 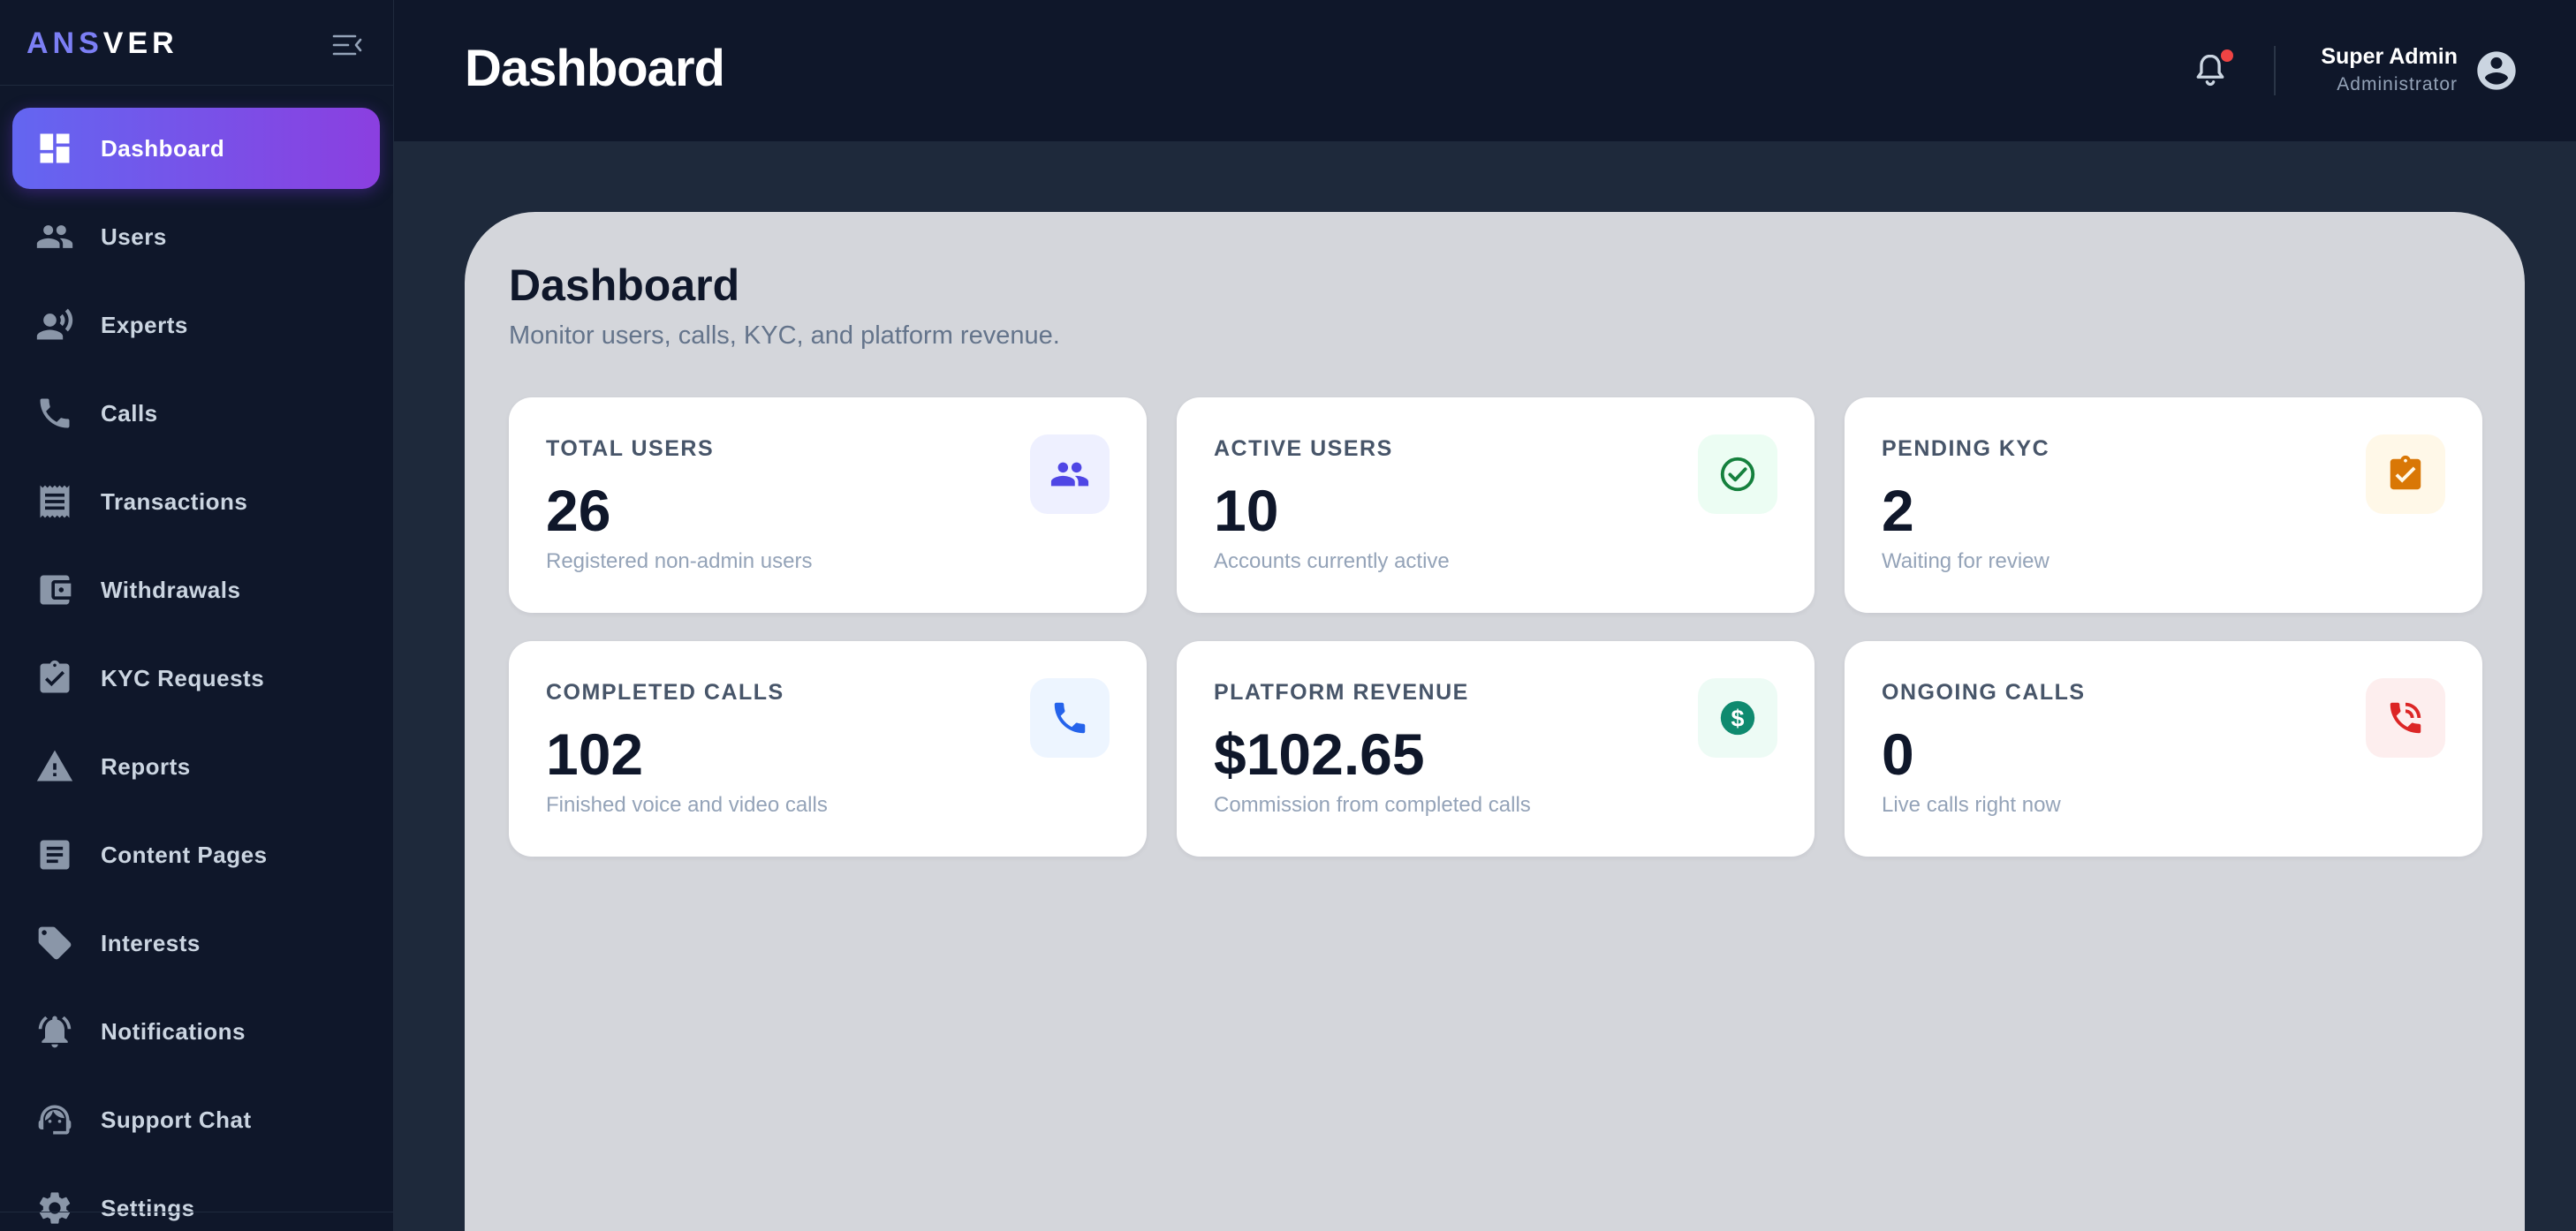 I want to click on stat-description: Accounts currently active, so click(x=1332, y=561).